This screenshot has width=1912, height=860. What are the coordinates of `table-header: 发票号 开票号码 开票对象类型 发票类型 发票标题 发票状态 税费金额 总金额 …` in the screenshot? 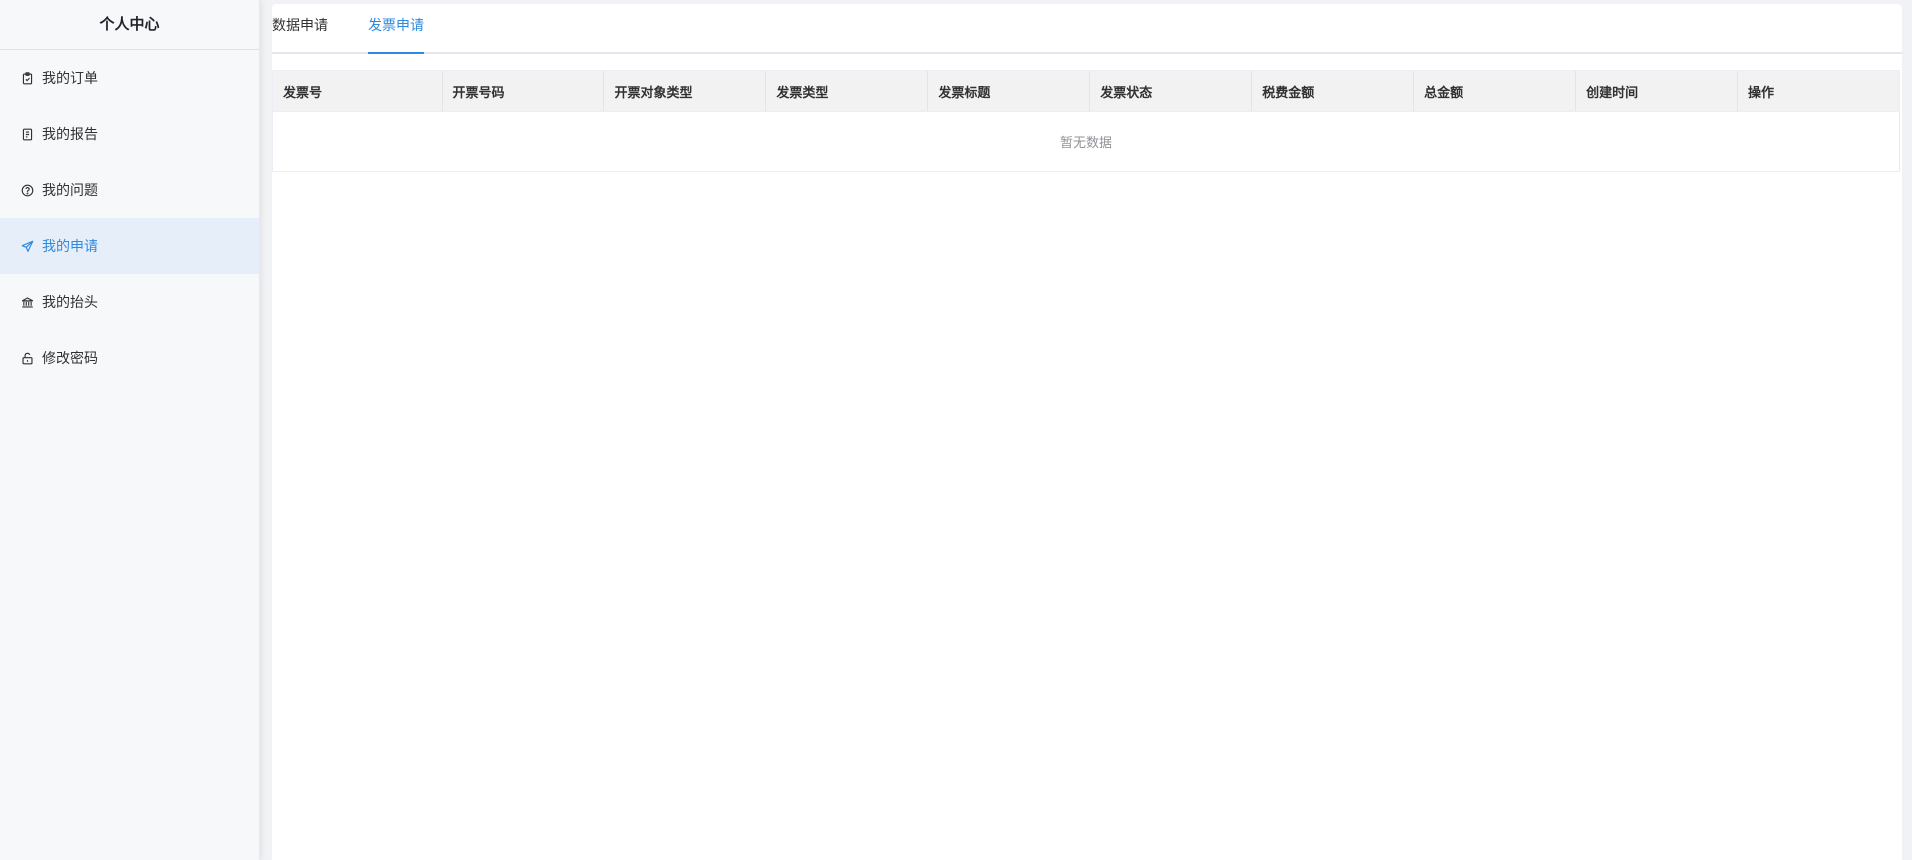 It's located at (1086, 91).